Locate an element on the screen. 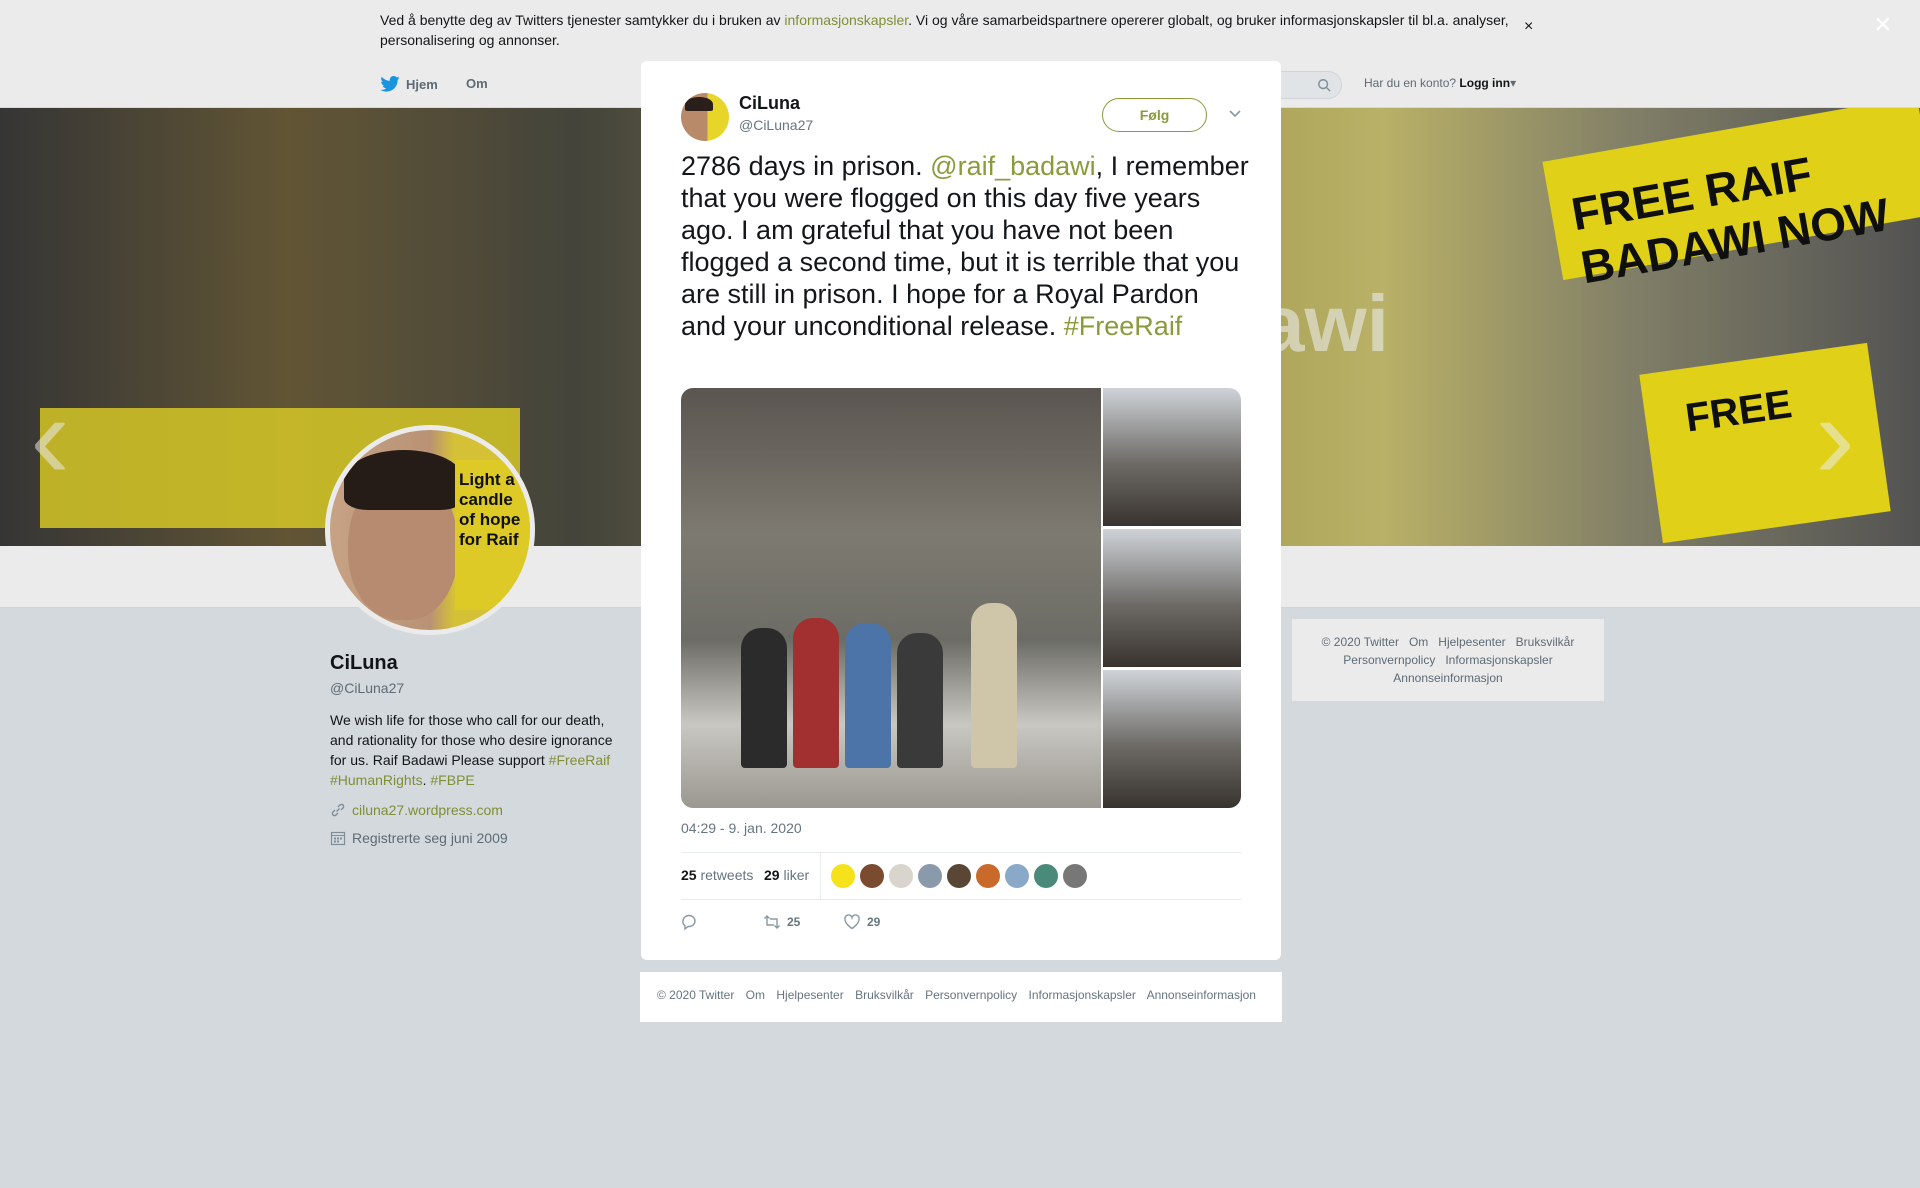 The image size is (1920, 1188). close-icon: × is located at coordinates (1883, 25).